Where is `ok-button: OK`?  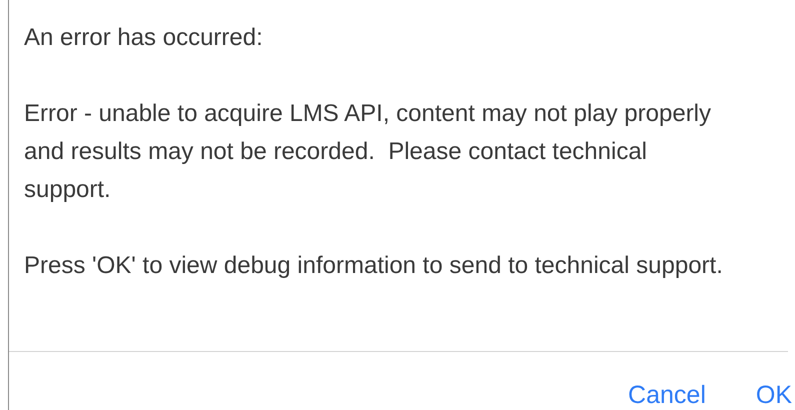 ok-button: OK is located at coordinates (774, 395).